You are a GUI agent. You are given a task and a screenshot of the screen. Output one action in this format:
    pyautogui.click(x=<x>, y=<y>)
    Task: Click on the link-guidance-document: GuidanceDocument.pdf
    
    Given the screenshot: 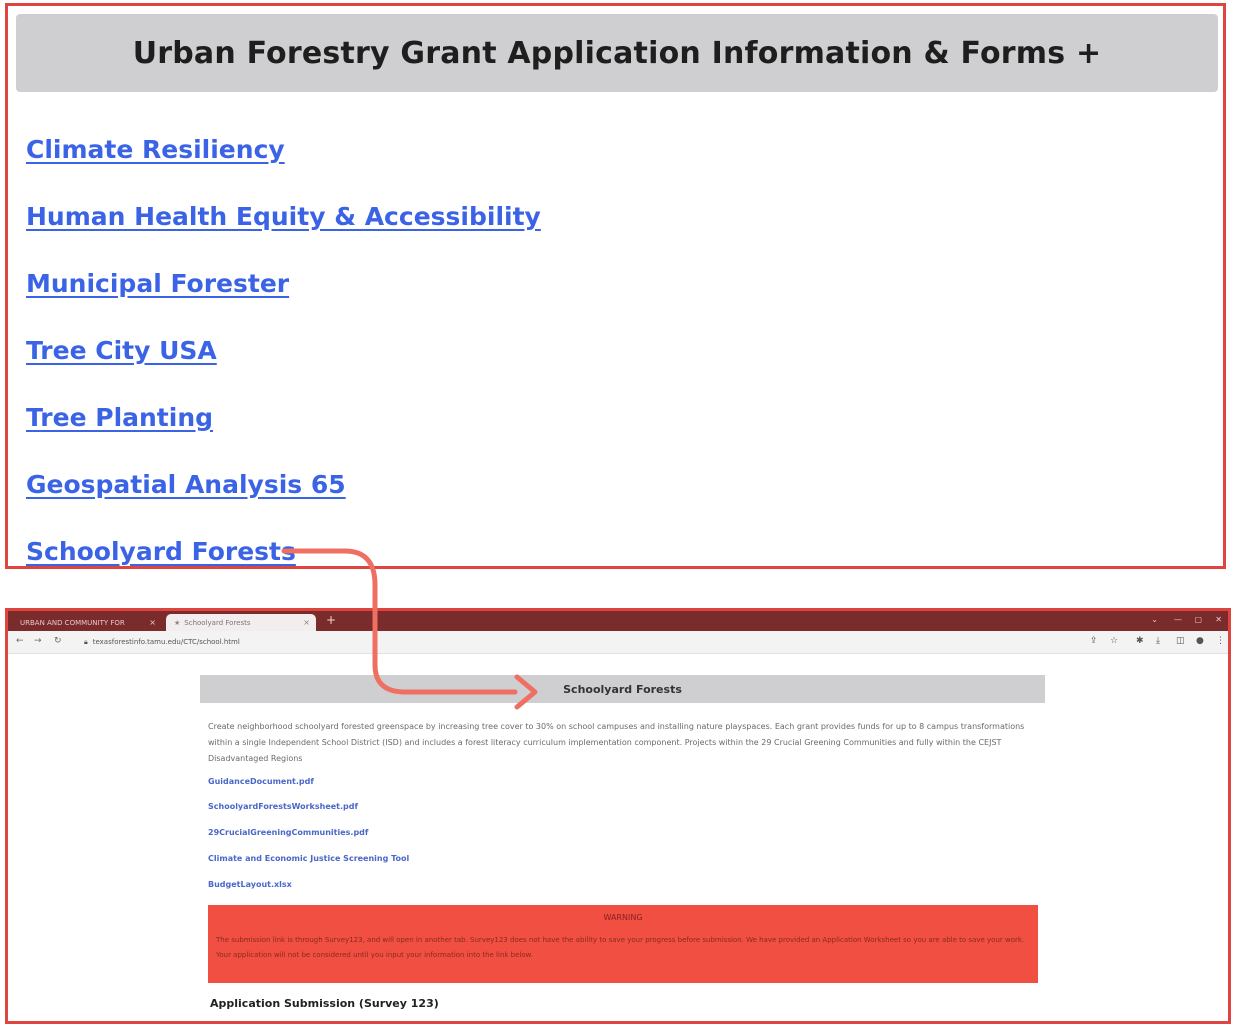 What is the action you would take?
    pyautogui.click(x=261, y=781)
    